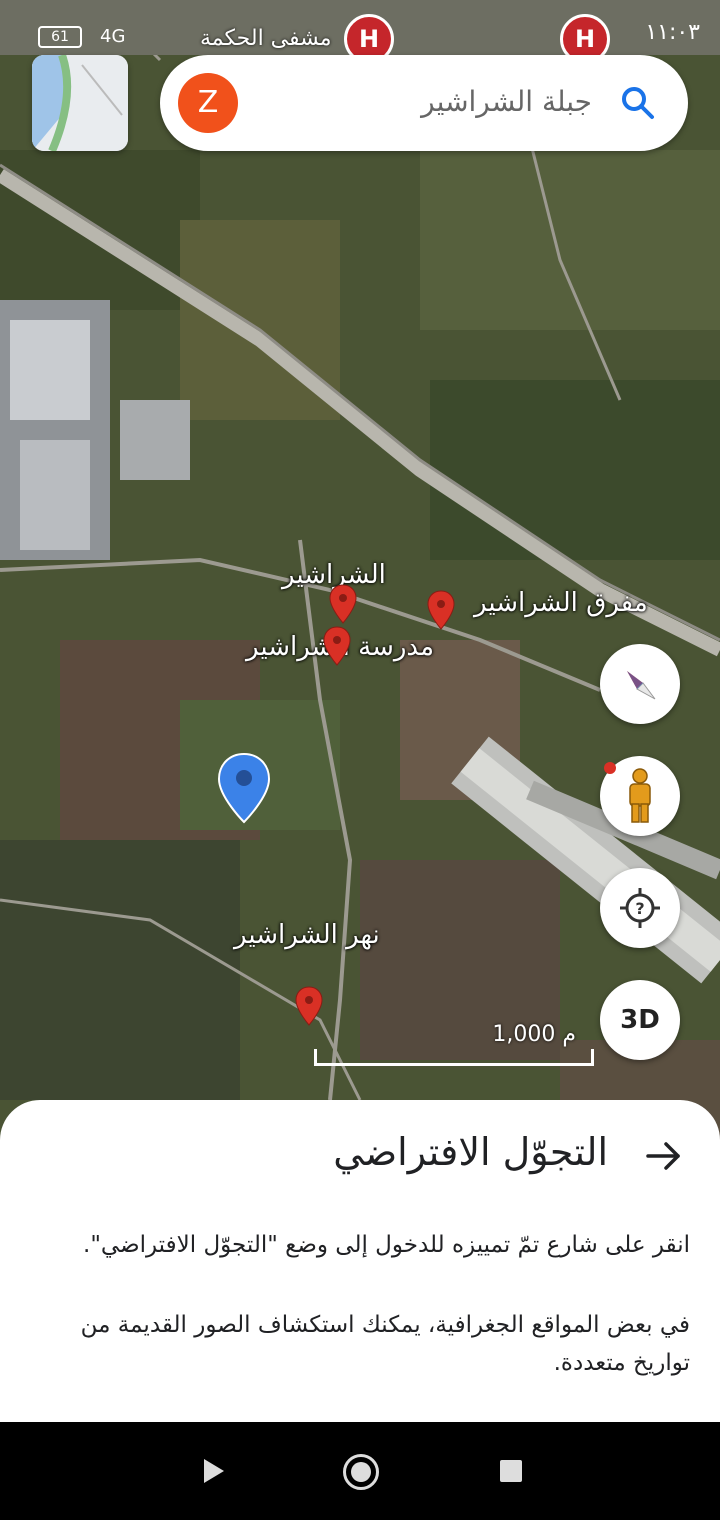  I want to click on scale-line, so click(454, 1057).